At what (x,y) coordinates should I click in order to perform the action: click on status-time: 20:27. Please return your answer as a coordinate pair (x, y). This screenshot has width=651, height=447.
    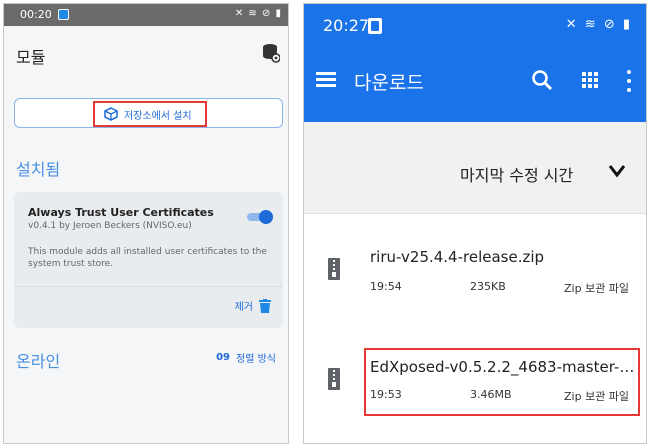
    Looking at the image, I should click on (346, 25).